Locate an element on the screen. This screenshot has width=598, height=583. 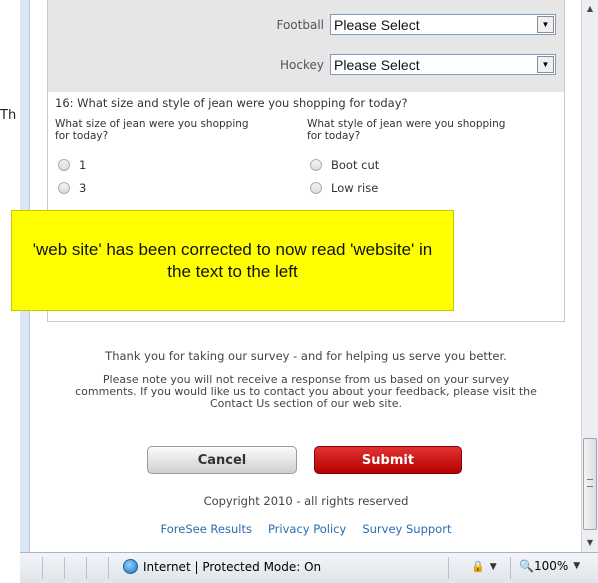
globe-icon is located at coordinates (130, 566).